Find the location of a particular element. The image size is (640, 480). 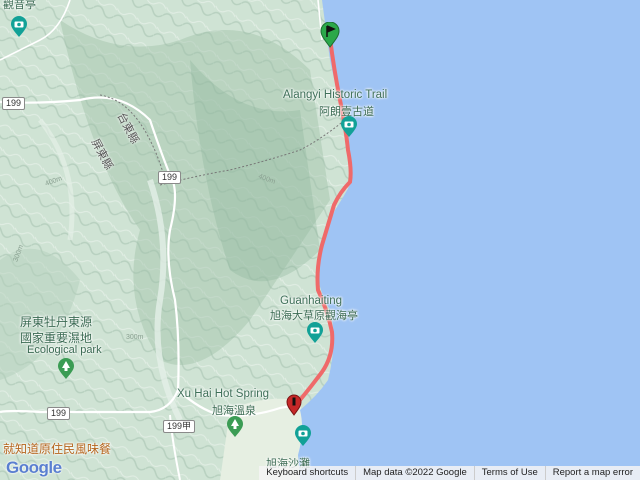

label-hot-spring-en: Xu Hai Hot Spring is located at coordinates (223, 394).